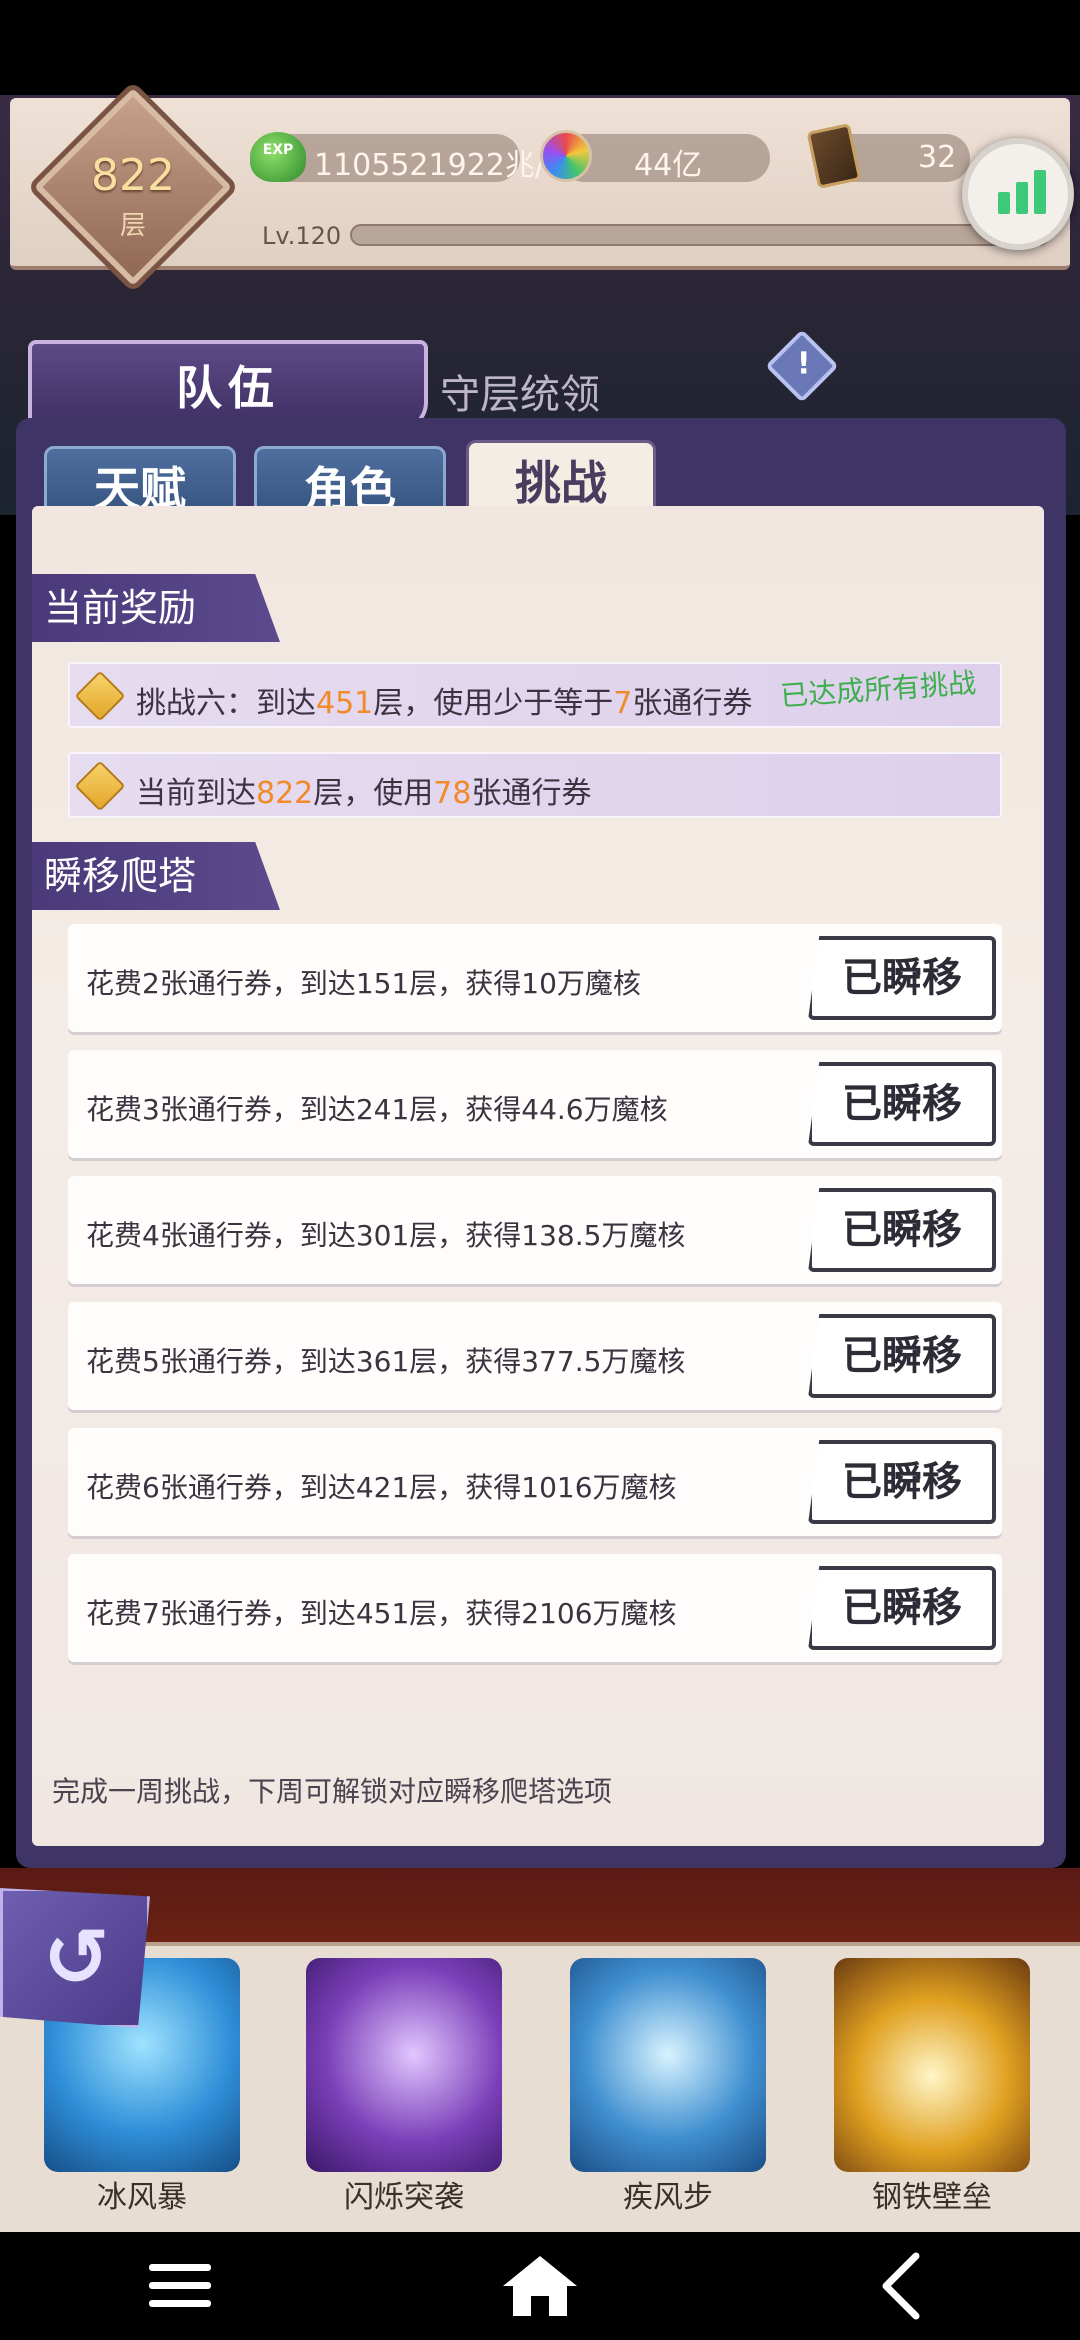 The height and width of the screenshot is (2340, 1080). Describe the element at coordinates (363, 983) in the screenshot. I see `teleport-option-text: 花费2张通行券，到达151层，获得10万魔核` at that location.